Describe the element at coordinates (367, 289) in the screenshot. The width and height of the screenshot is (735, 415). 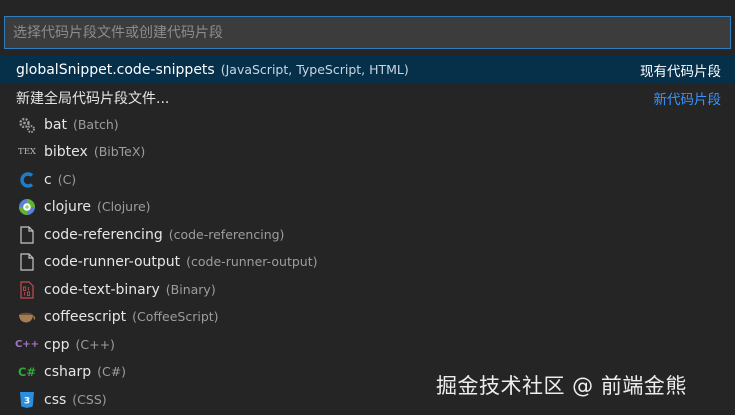
I see `list-item-code-text-binary: code-text-binary (Binary)` at that location.